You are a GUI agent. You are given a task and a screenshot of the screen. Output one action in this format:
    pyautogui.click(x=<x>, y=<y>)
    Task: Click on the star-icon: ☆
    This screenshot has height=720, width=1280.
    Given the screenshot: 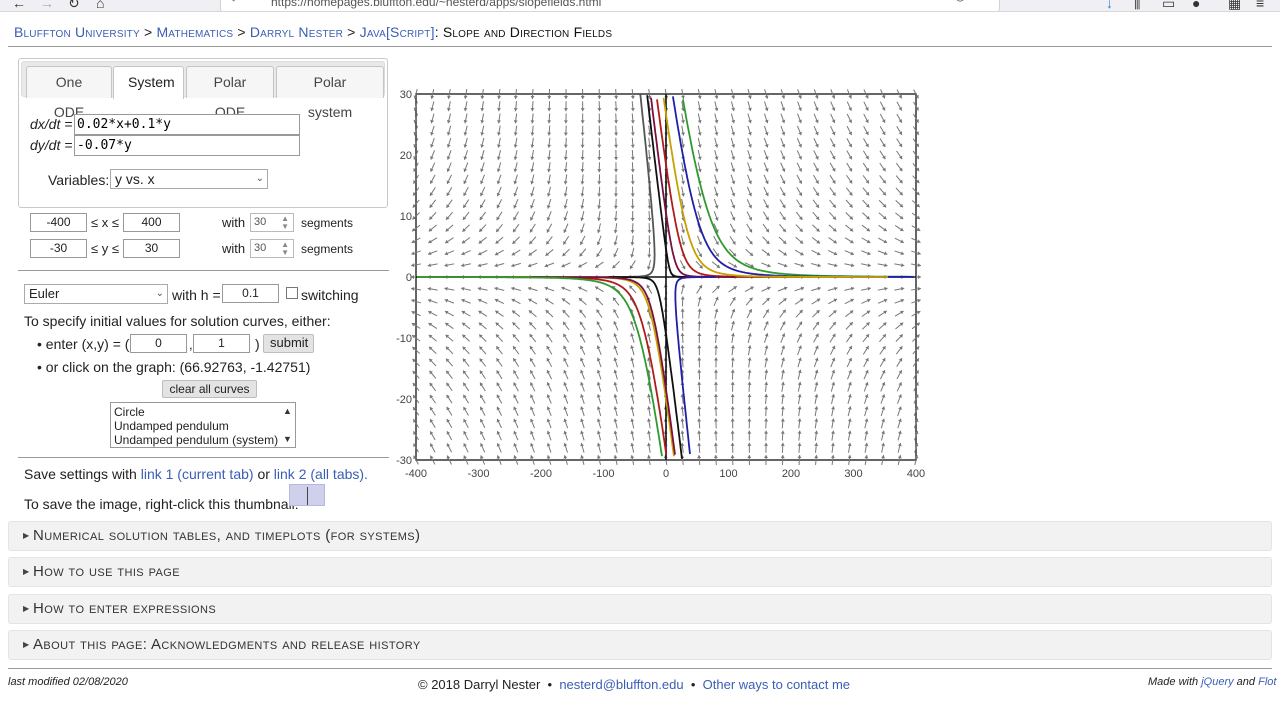 What is the action you would take?
    pyautogui.click(x=984, y=1)
    